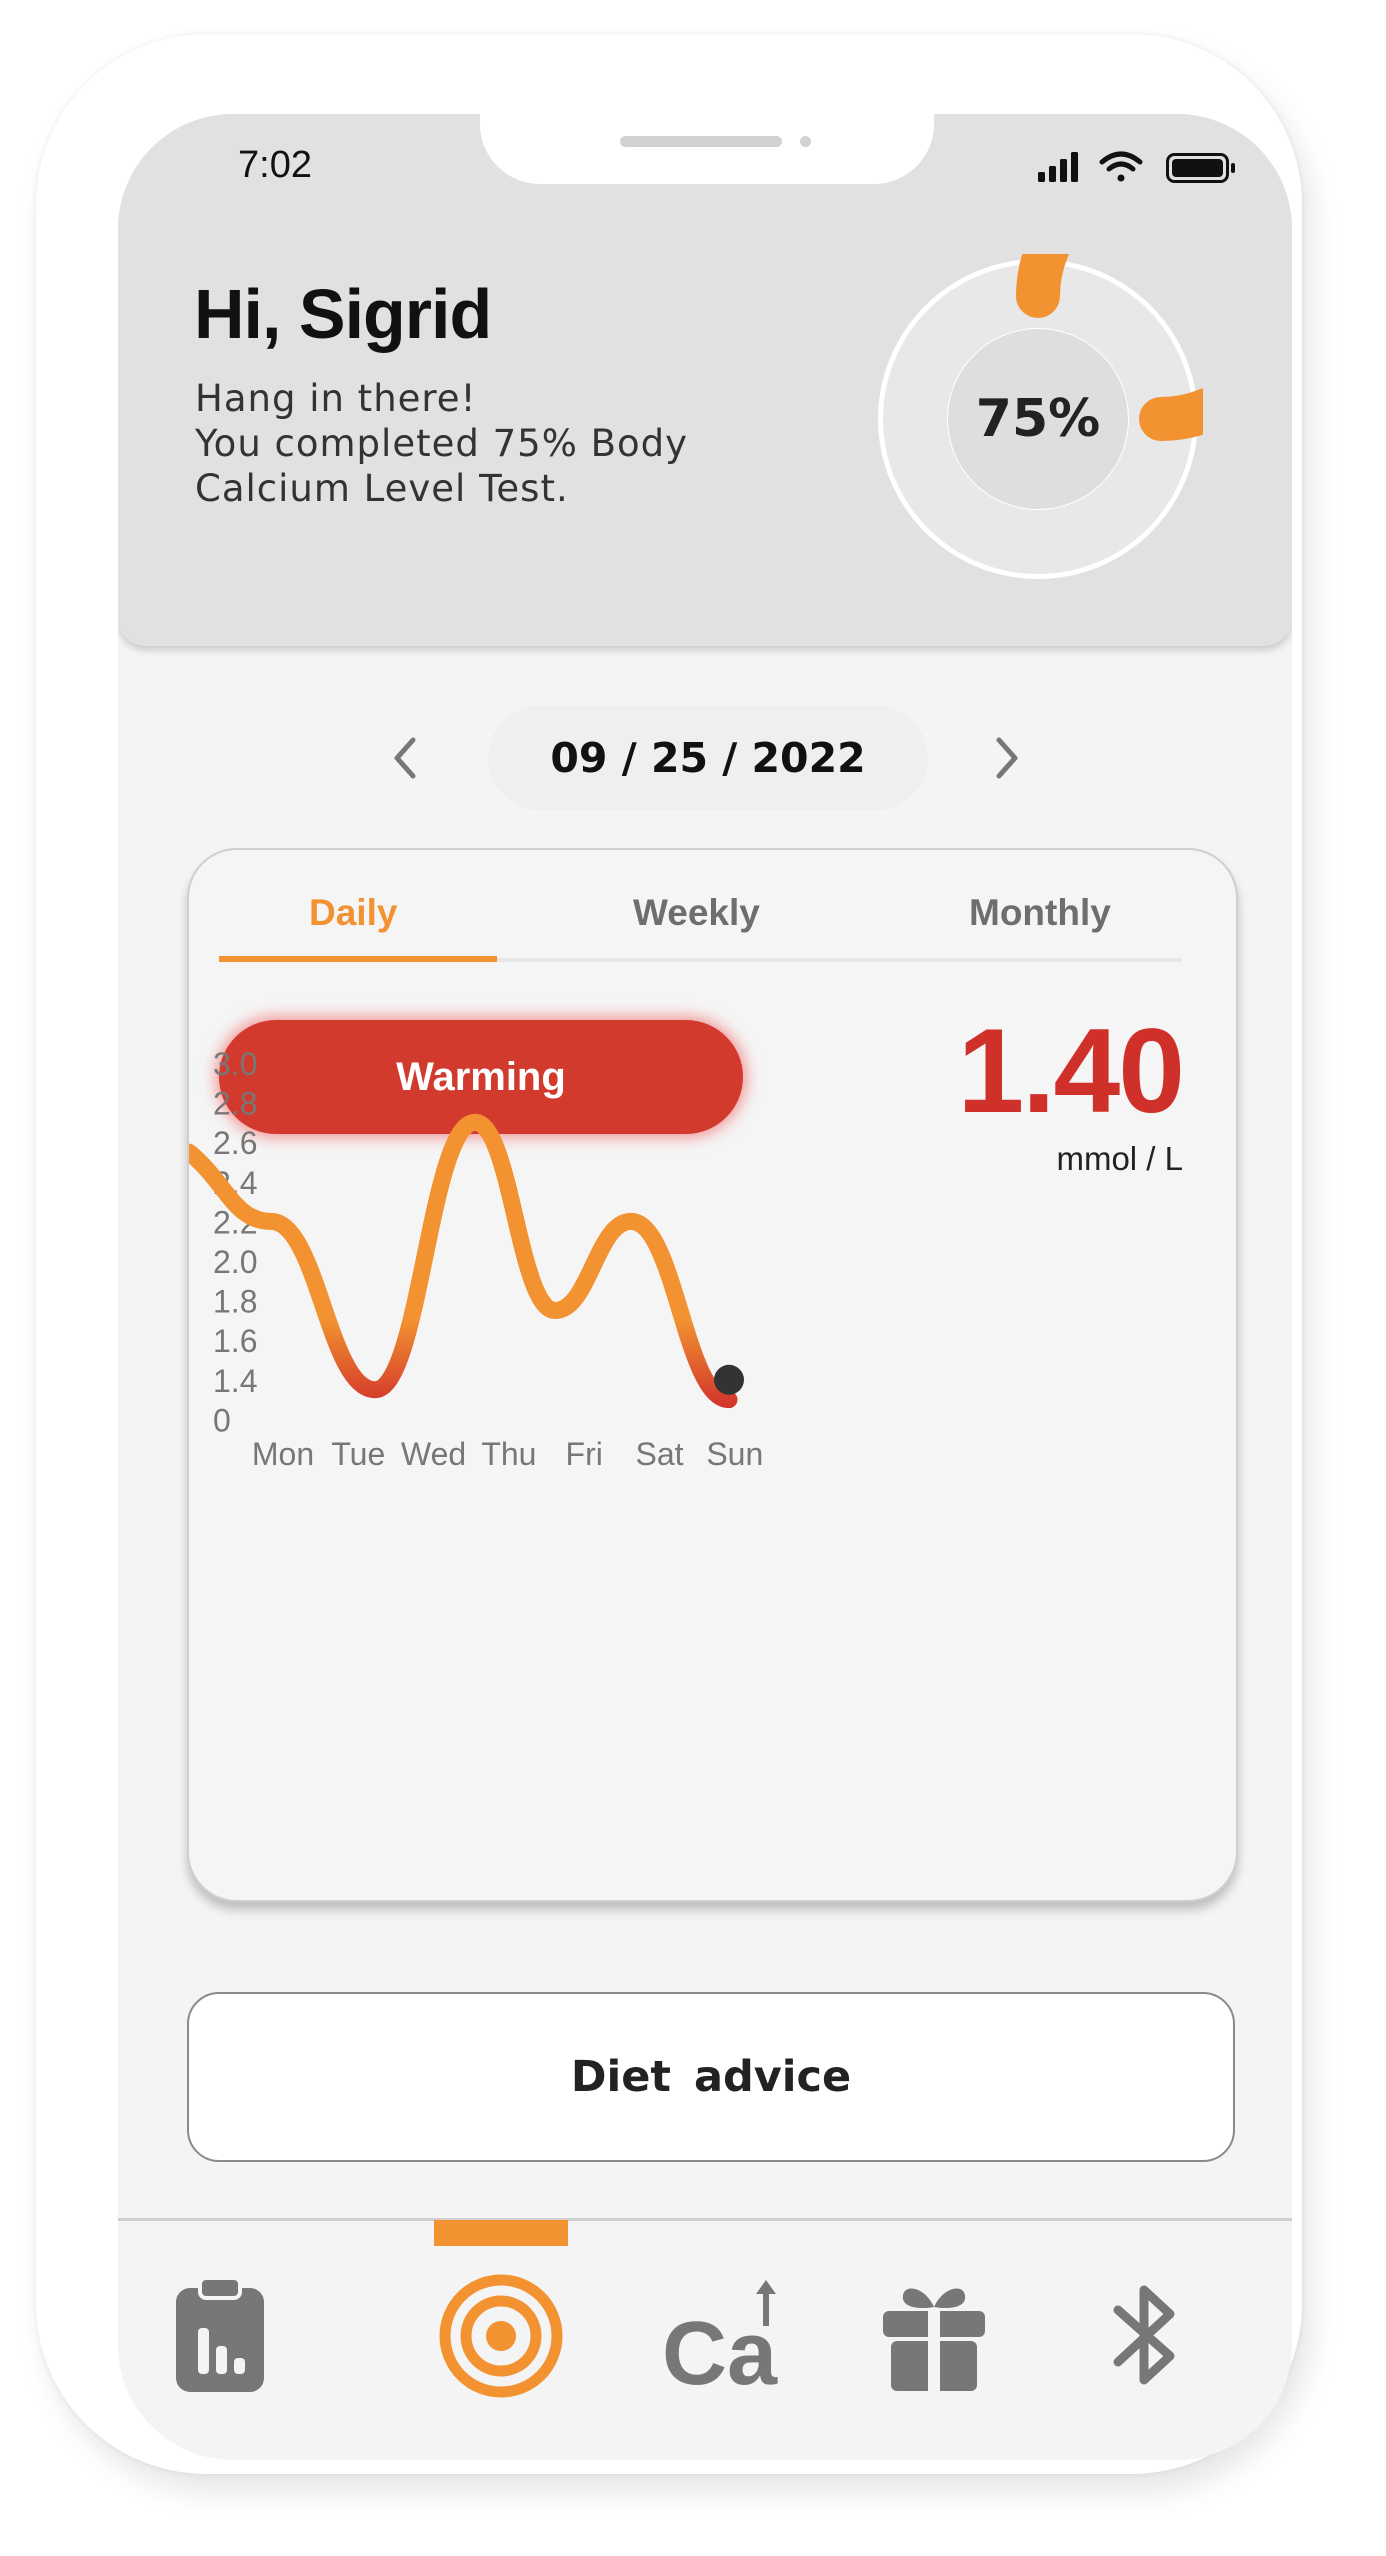  Describe the element at coordinates (442, 443) in the screenshot. I see `message-line: You completed 75% Body` at that location.